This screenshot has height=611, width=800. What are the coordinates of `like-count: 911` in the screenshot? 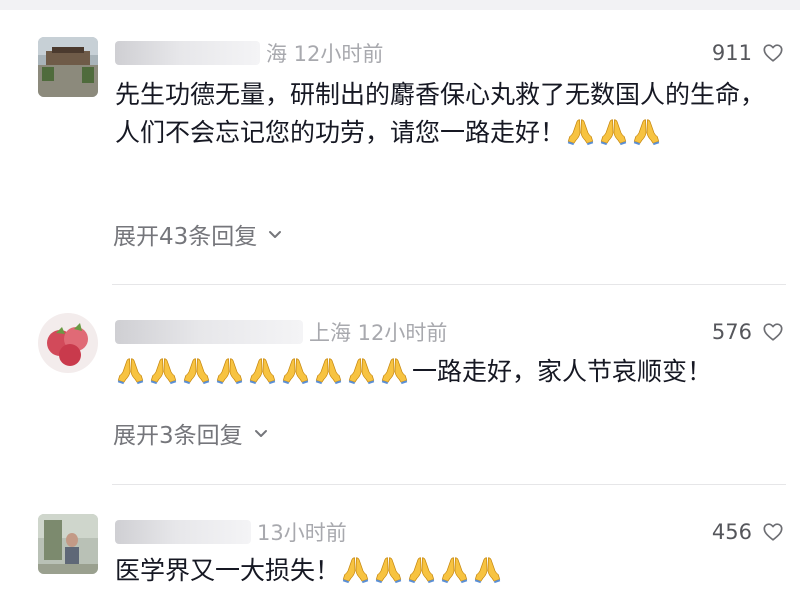 It's located at (731, 53).